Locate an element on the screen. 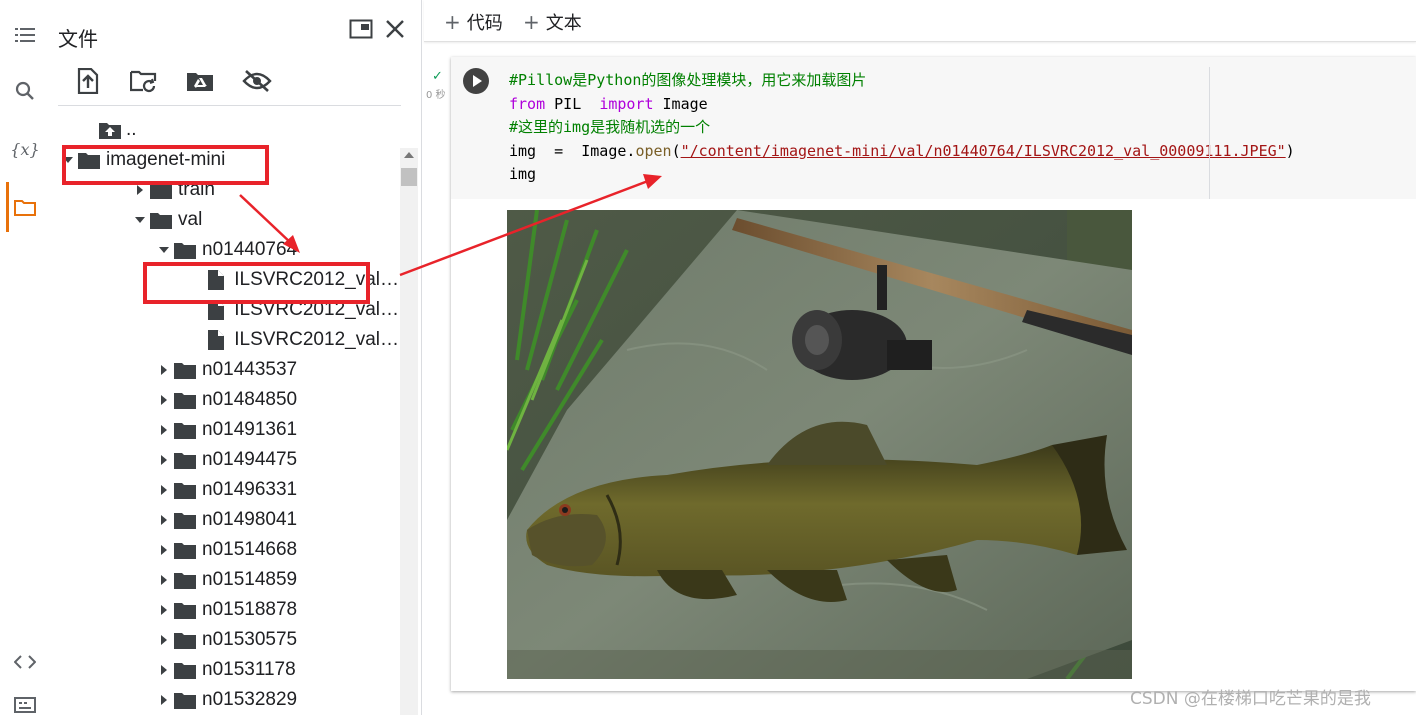  tree-item-folder: n01532829 is located at coordinates (225, 700).